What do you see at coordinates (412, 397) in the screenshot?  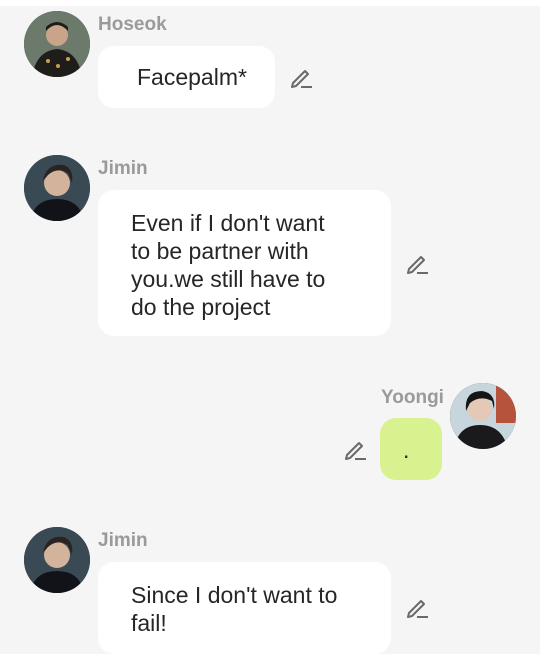 I see `sender-name: Yoongi` at bounding box center [412, 397].